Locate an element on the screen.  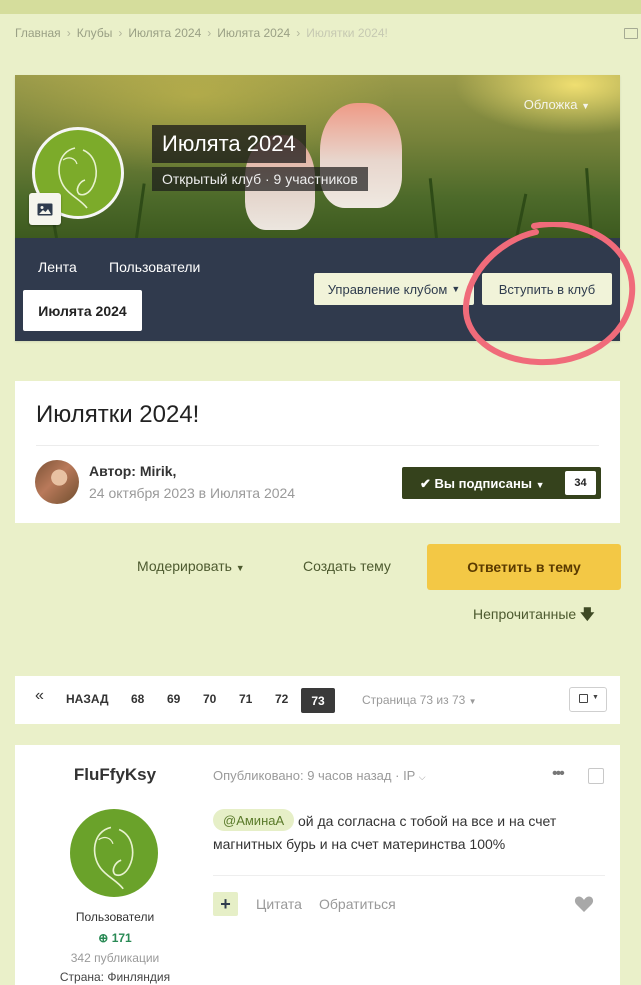
post-count: 342 публикации is located at coordinates (115, 958).